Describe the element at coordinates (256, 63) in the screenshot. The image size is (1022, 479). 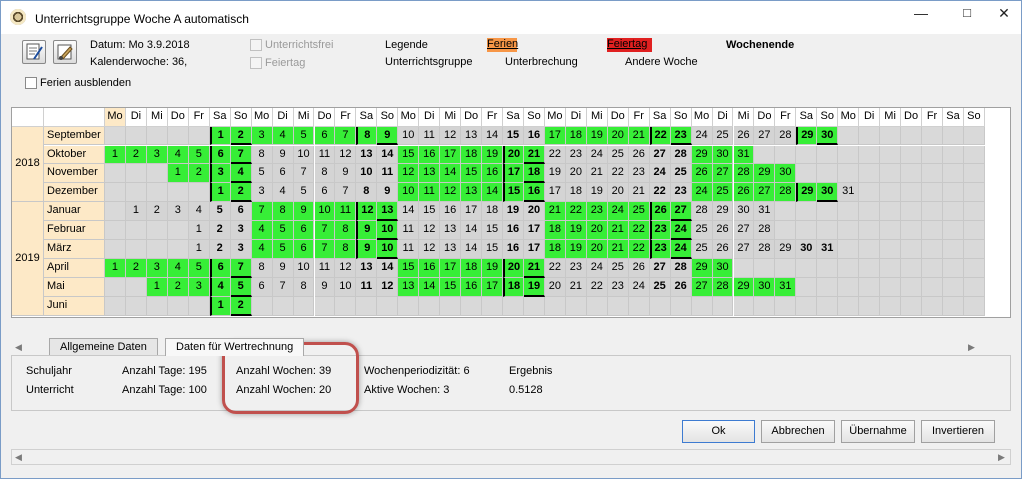
I see `feiertag-checkbox` at that location.